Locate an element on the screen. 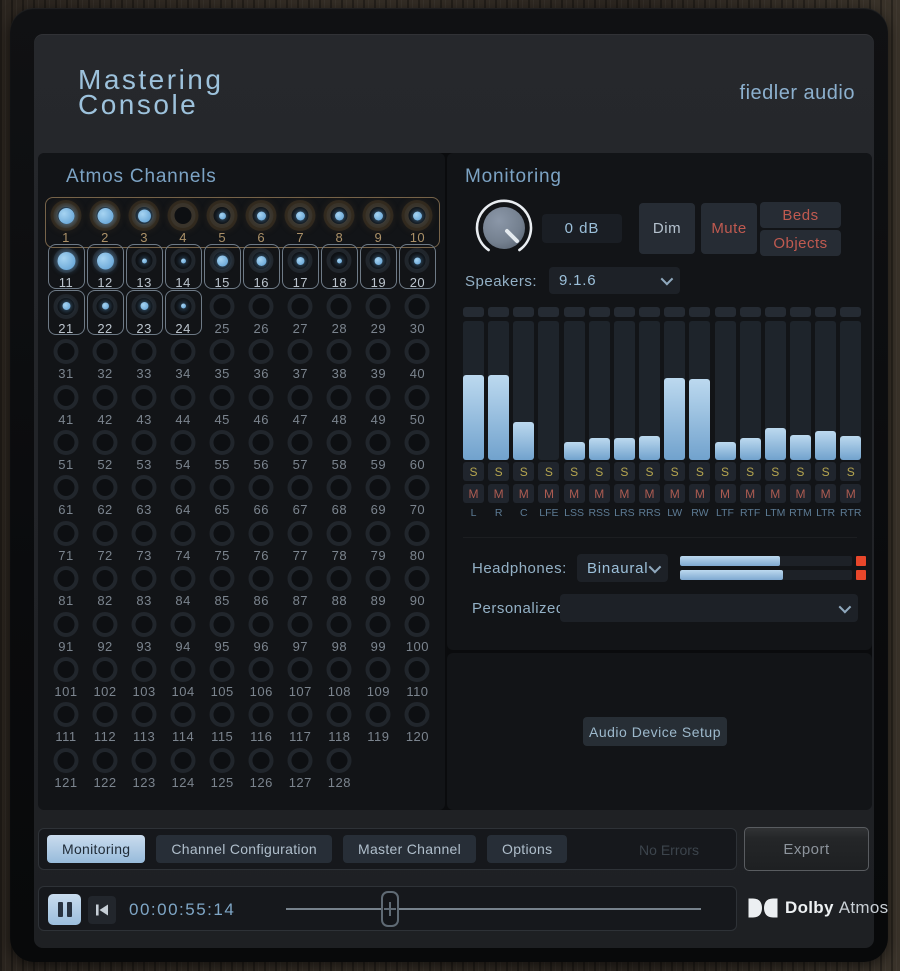 The width and height of the screenshot is (900, 971). solo-button-LSS: S is located at coordinates (574, 471).